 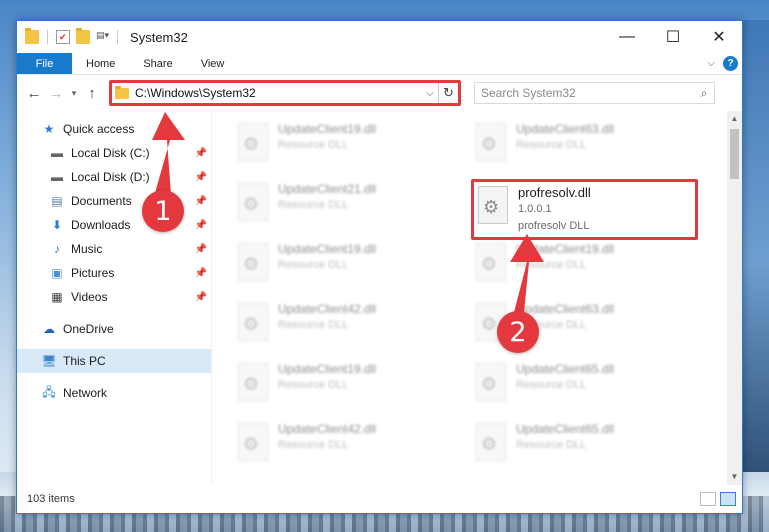 I want to click on tab-share: Share, so click(x=157, y=63).